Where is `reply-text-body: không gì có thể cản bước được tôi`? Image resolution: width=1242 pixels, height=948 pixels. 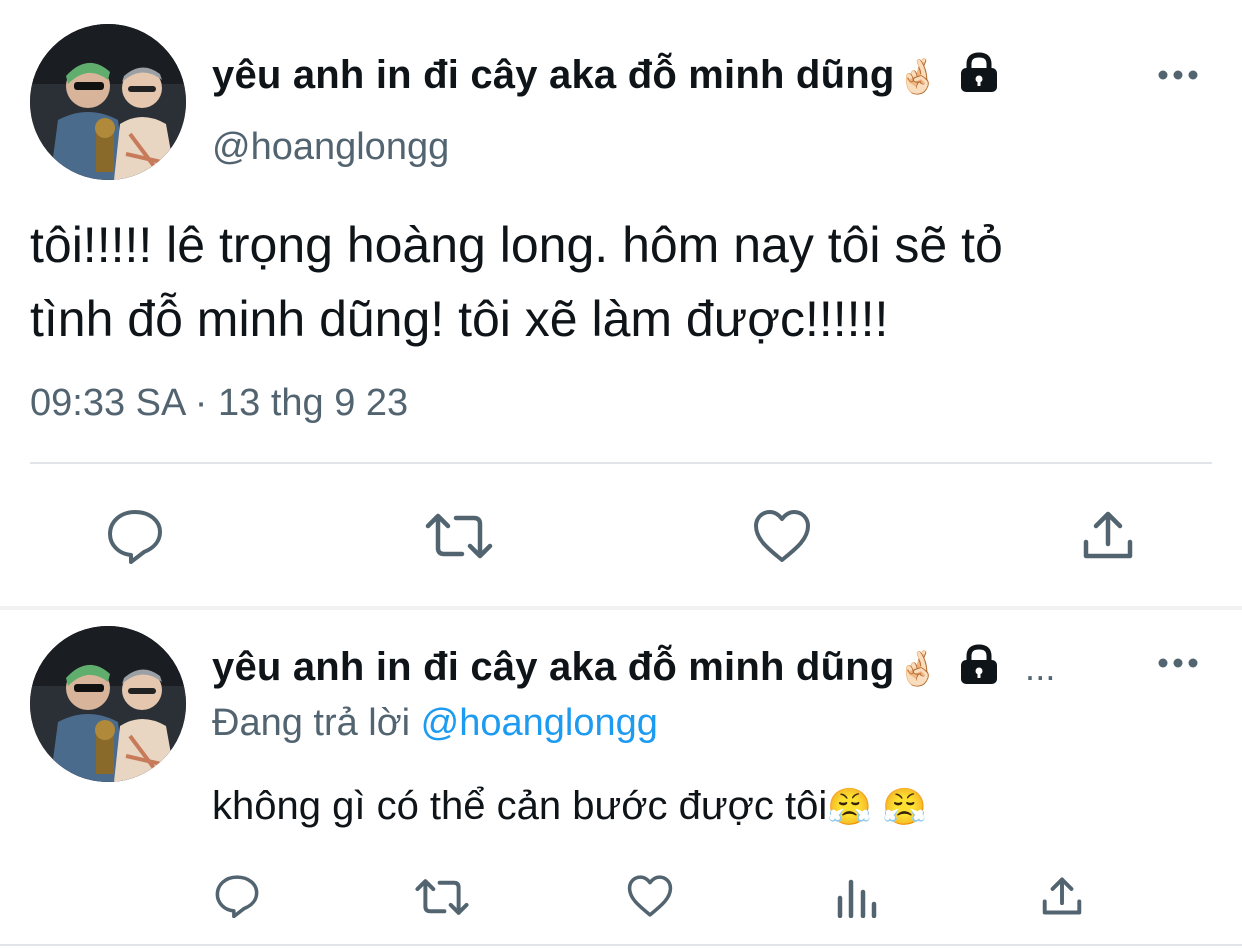 reply-text-body: không gì có thể cản bước được tôi is located at coordinates (520, 806).